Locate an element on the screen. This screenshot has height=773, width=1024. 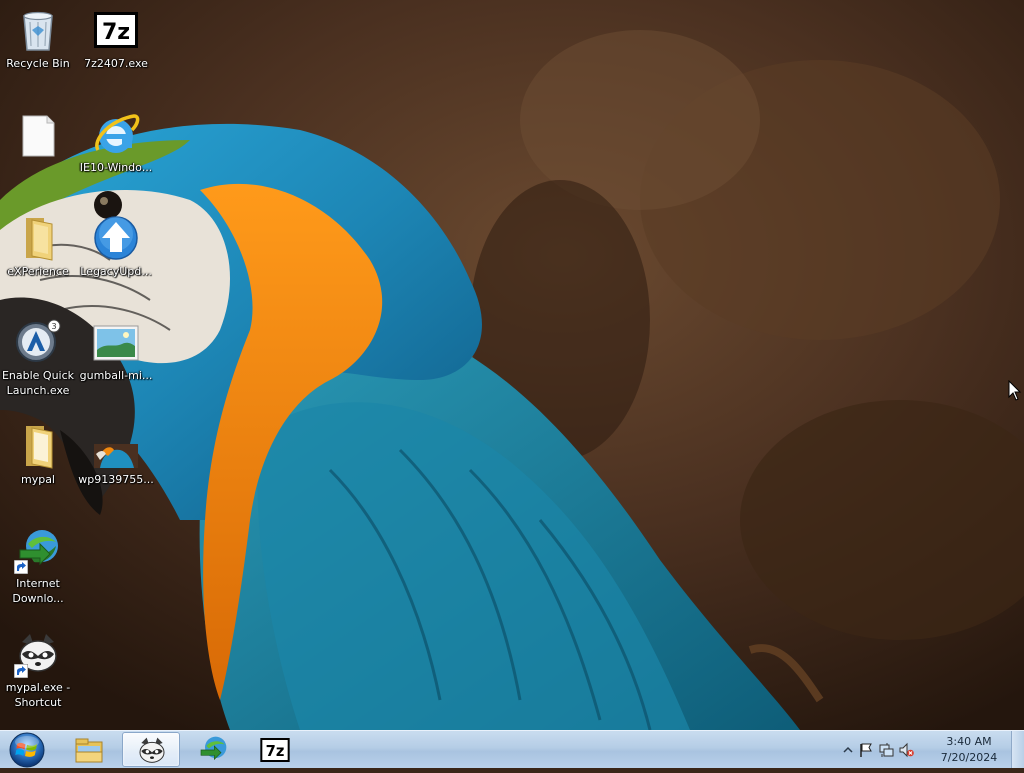
svg-text: 3 is located at coordinates (53, 326).